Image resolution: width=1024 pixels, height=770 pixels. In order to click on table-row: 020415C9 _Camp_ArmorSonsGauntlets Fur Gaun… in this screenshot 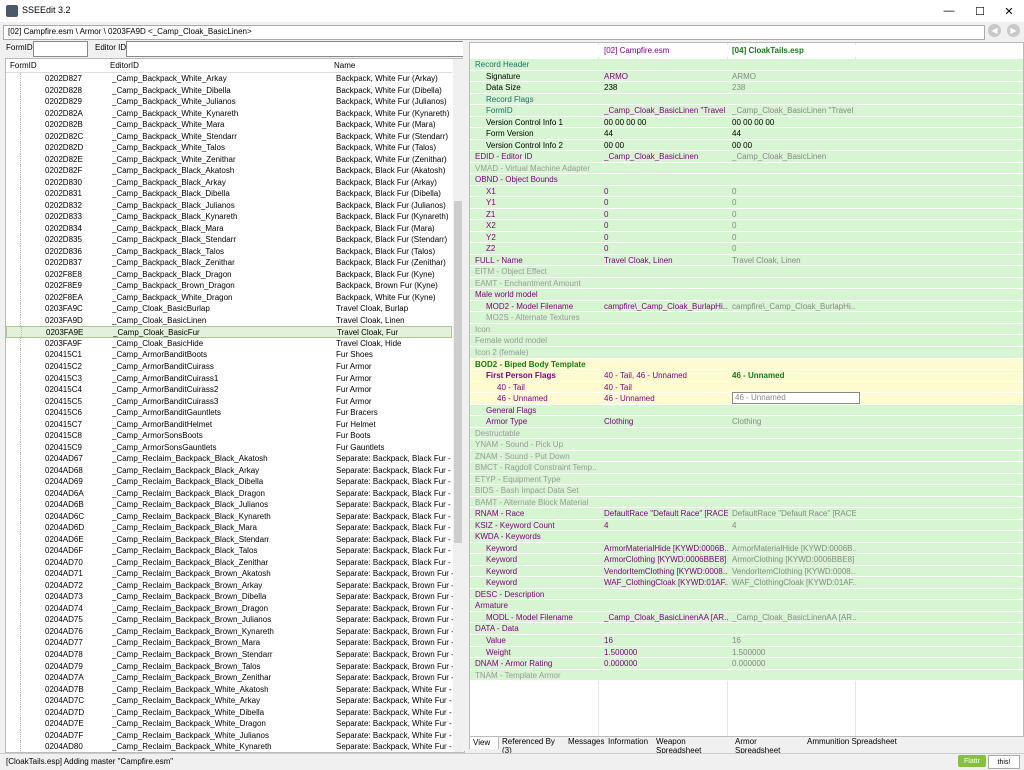, I will do `click(229, 447)`.